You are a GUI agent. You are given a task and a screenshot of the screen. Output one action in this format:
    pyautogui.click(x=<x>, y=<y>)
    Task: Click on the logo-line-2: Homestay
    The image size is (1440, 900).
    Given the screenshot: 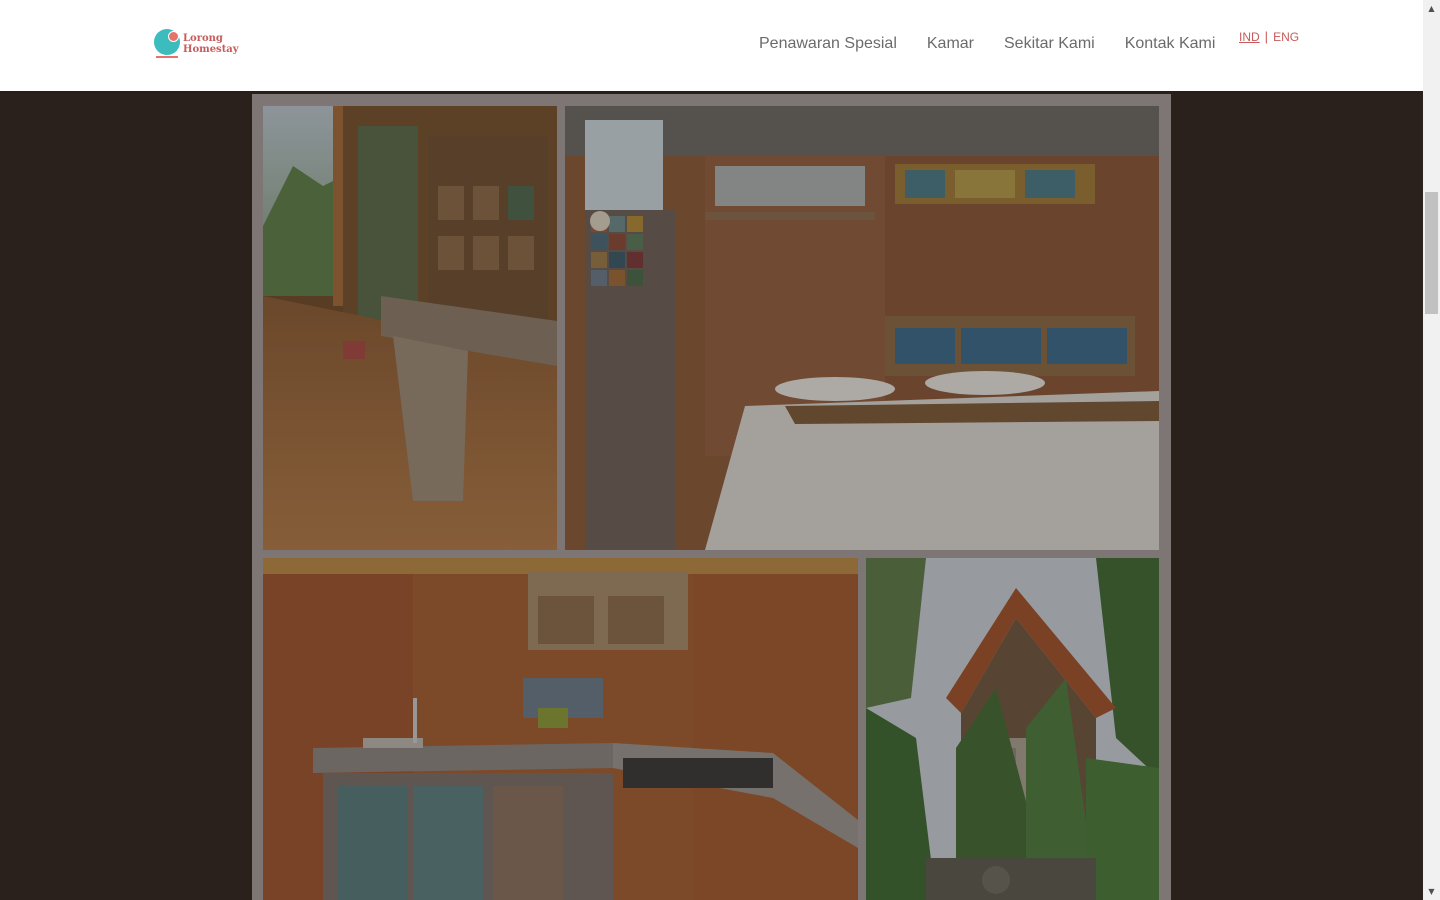 What is the action you would take?
    pyautogui.click(x=211, y=49)
    